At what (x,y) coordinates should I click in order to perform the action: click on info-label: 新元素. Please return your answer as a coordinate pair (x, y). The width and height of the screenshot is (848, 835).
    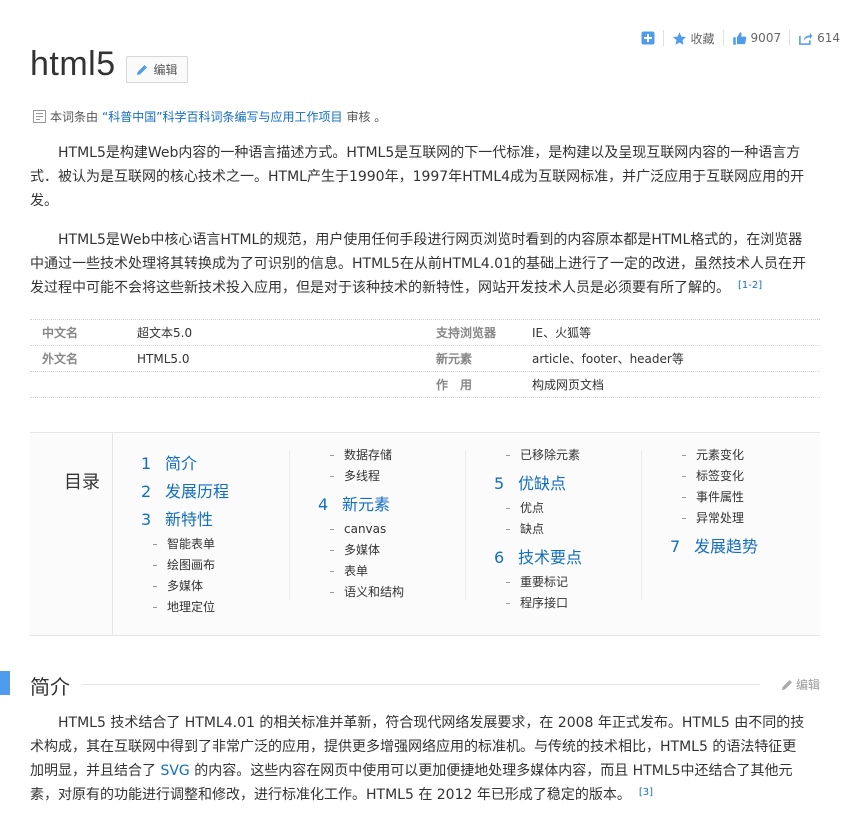
    Looking at the image, I should click on (454, 359).